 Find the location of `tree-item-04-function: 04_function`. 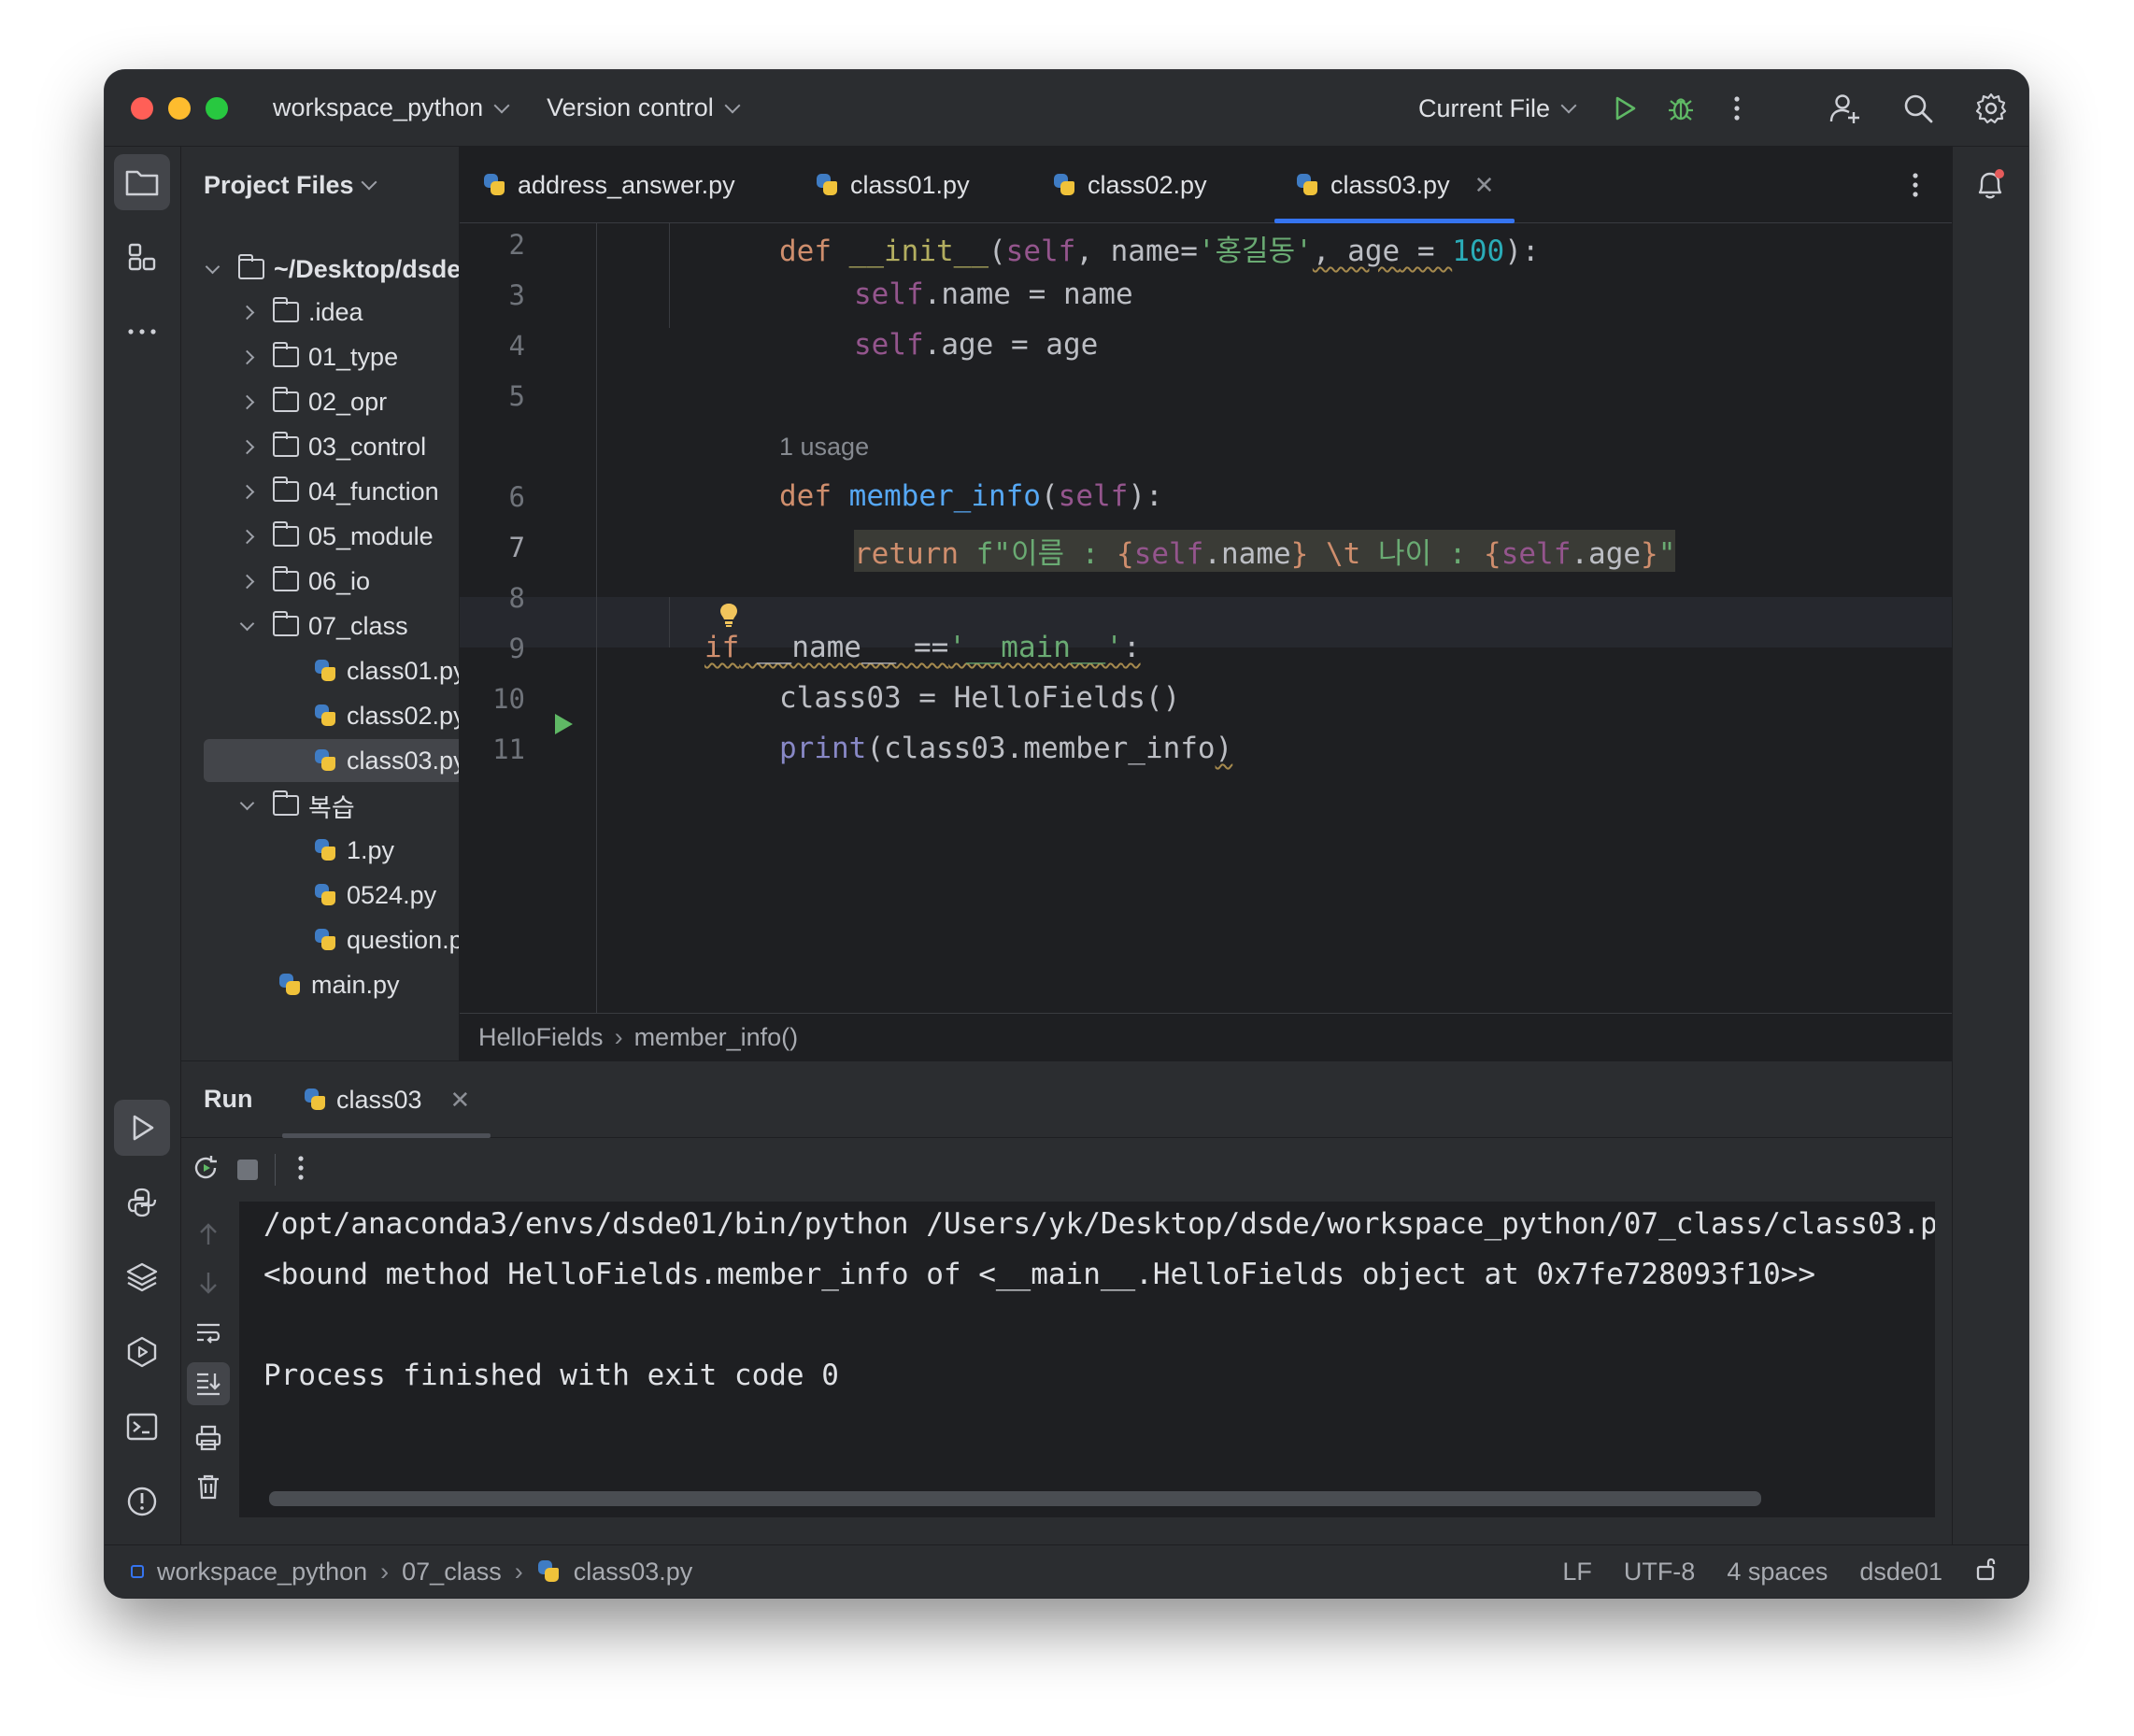

tree-item-04-function: 04_function is located at coordinates (339, 491).